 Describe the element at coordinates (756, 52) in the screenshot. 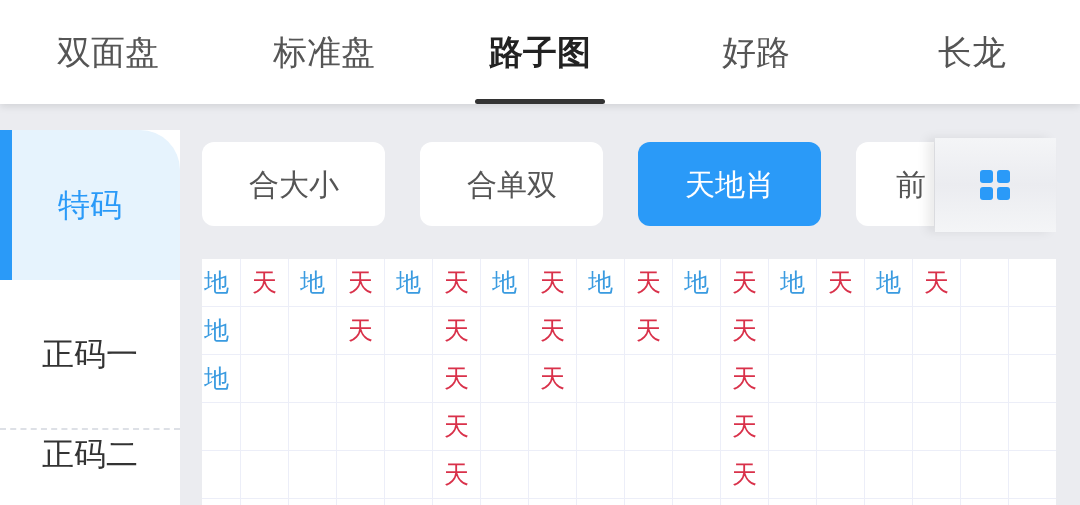

I see `tab: 好路` at that location.